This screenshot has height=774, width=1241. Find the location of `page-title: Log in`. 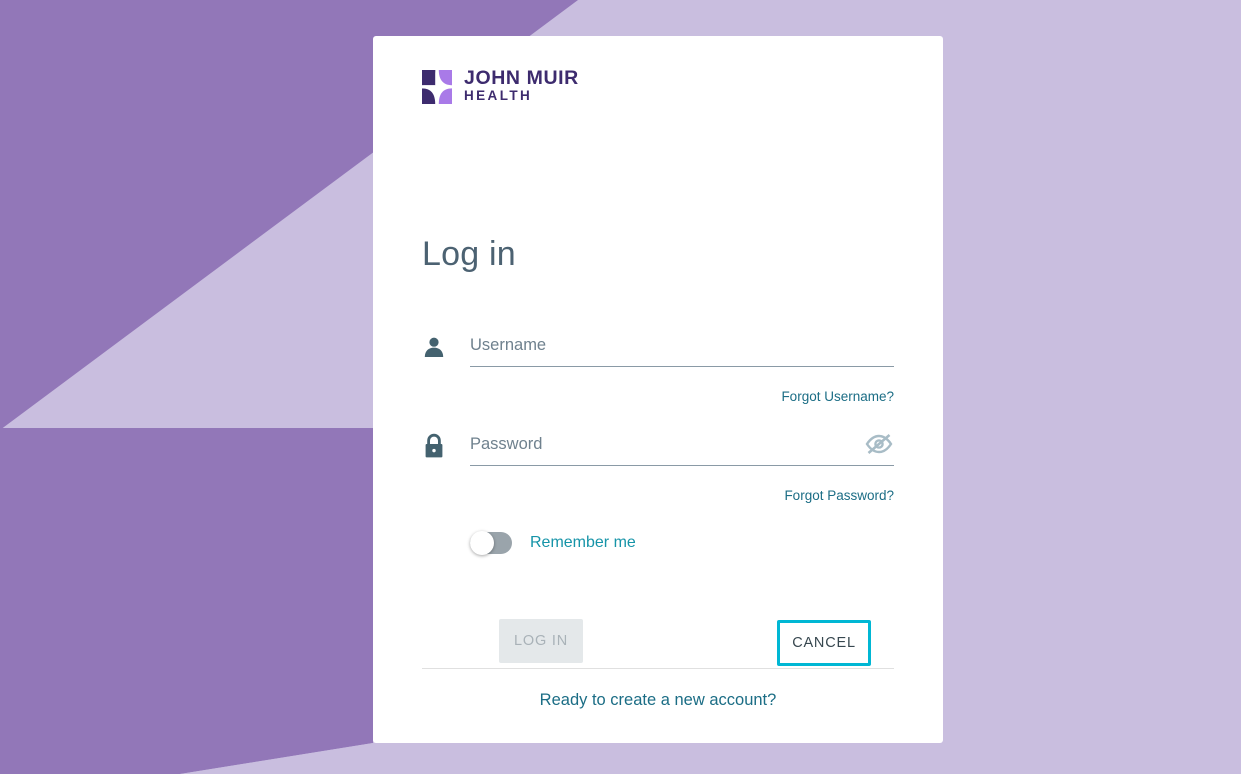

page-title: Log in is located at coordinates (469, 253).